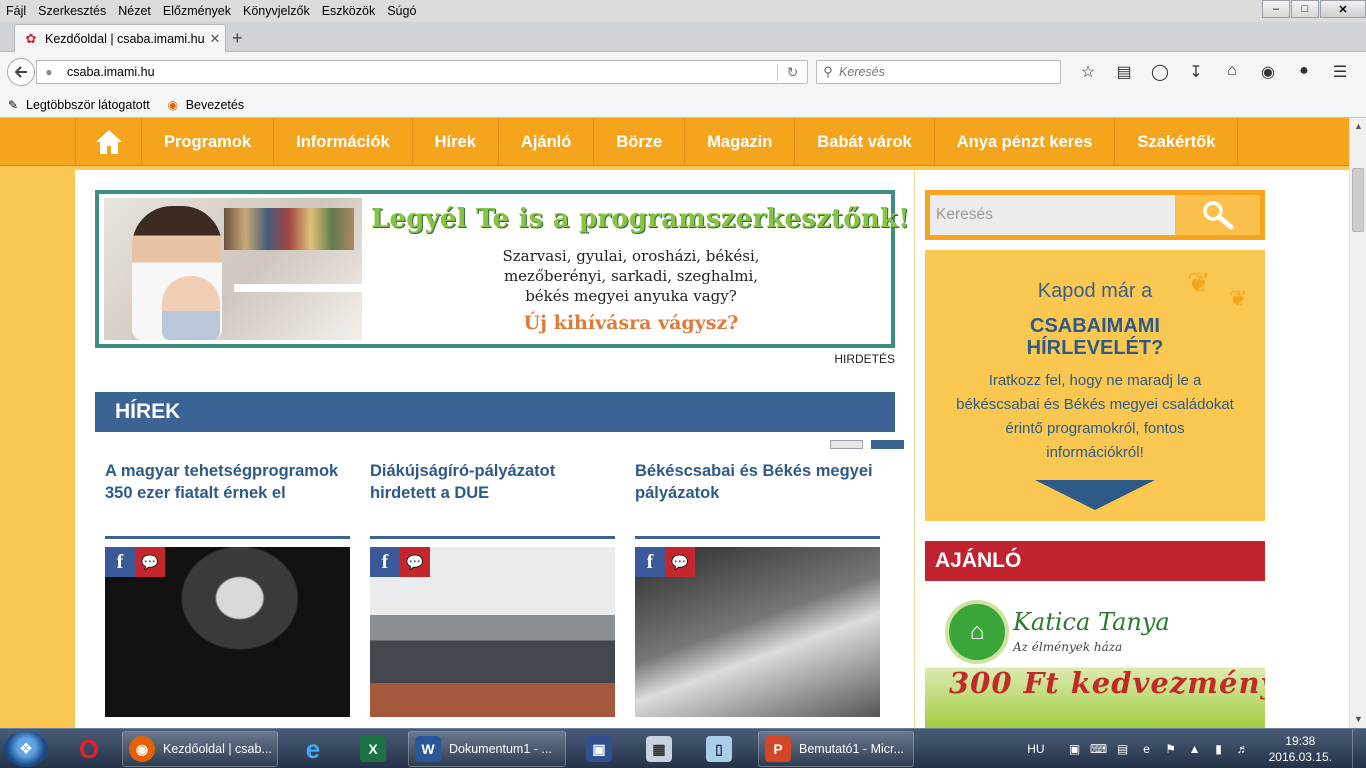 This screenshot has height=768, width=1366. Describe the element at coordinates (1358, 126) in the screenshot. I see `scroll-up-icon: ▲` at that location.